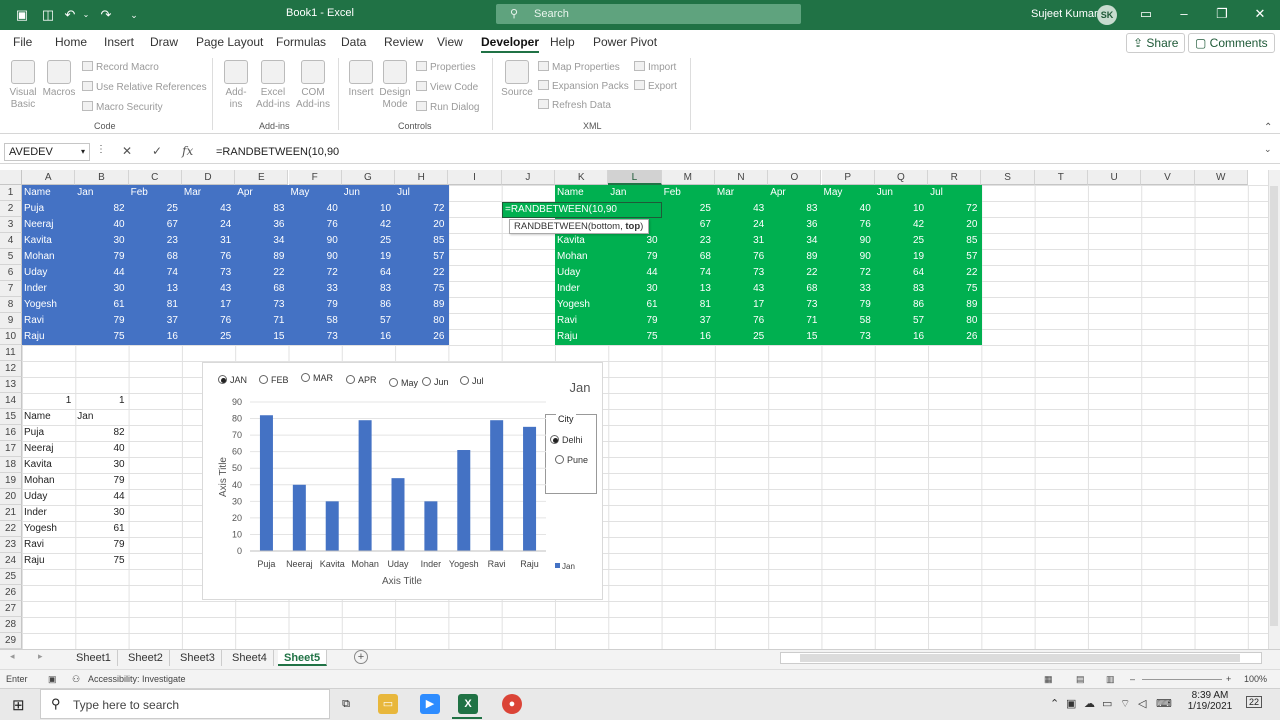  Describe the element at coordinates (1260, 14) in the screenshot. I see `close-icon: ✕` at that location.